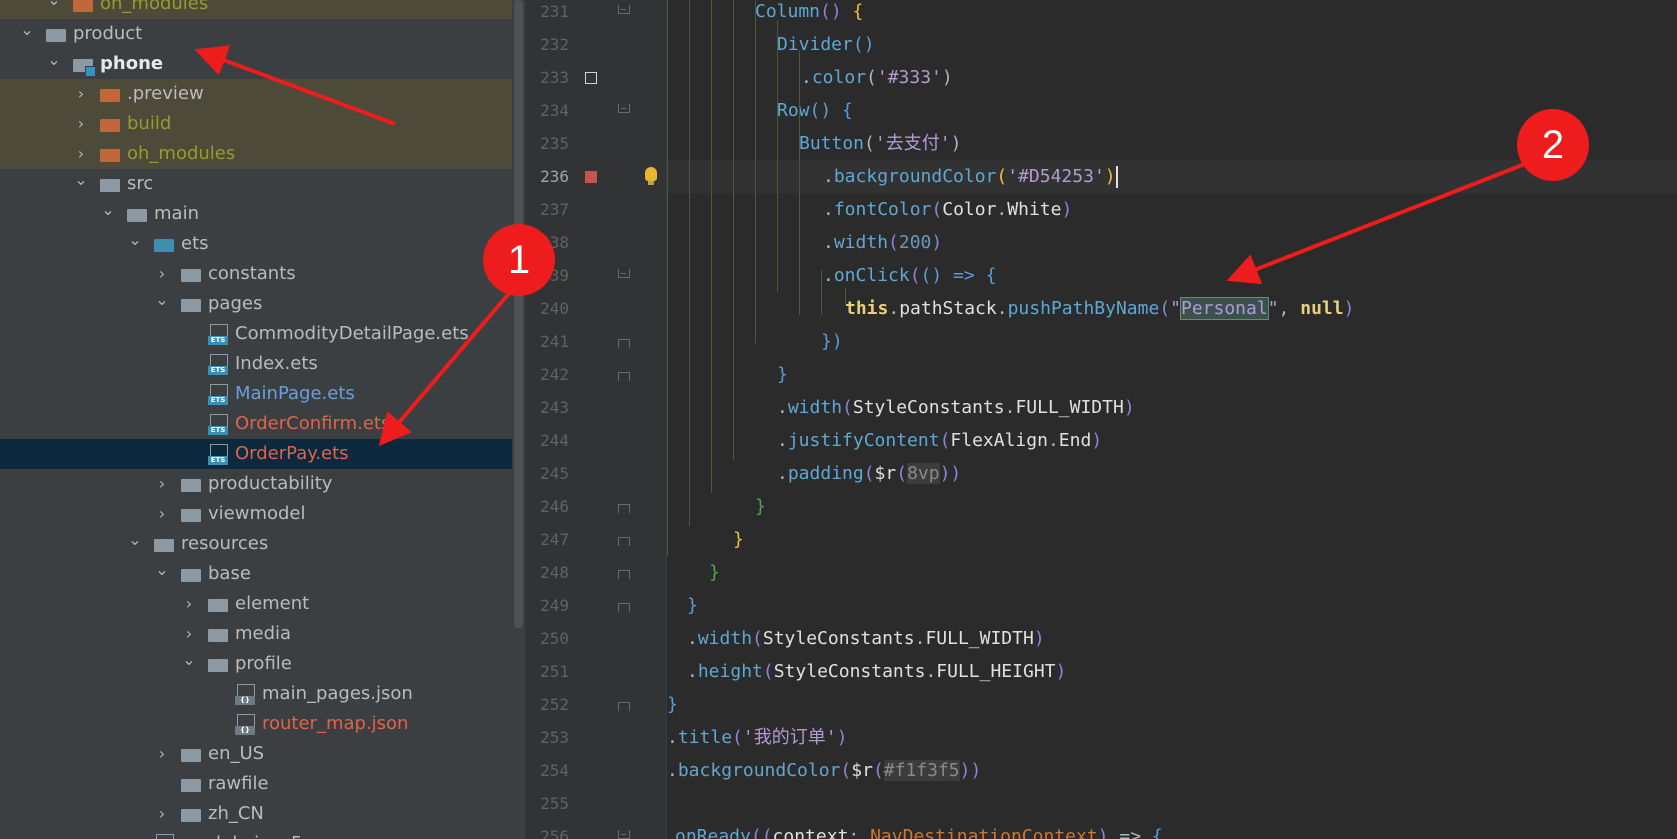 The height and width of the screenshot is (839, 1677). Describe the element at coordinates (256, 214) in the screenshot. I see `tree-item: ⌄ main` at that location.